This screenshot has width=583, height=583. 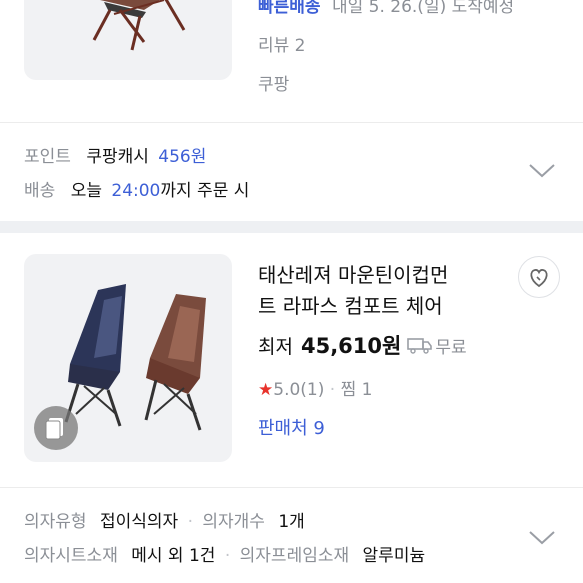 I want to click on product-title-line1: 태산레져 마운틴이컵먼, so click(x=353, y=275).